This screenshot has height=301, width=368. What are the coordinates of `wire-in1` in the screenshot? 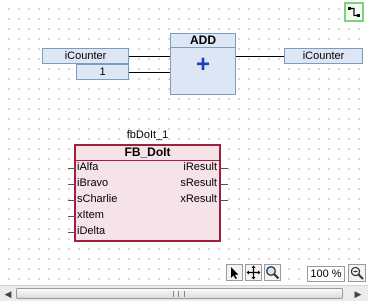 It's located at (149, 56).